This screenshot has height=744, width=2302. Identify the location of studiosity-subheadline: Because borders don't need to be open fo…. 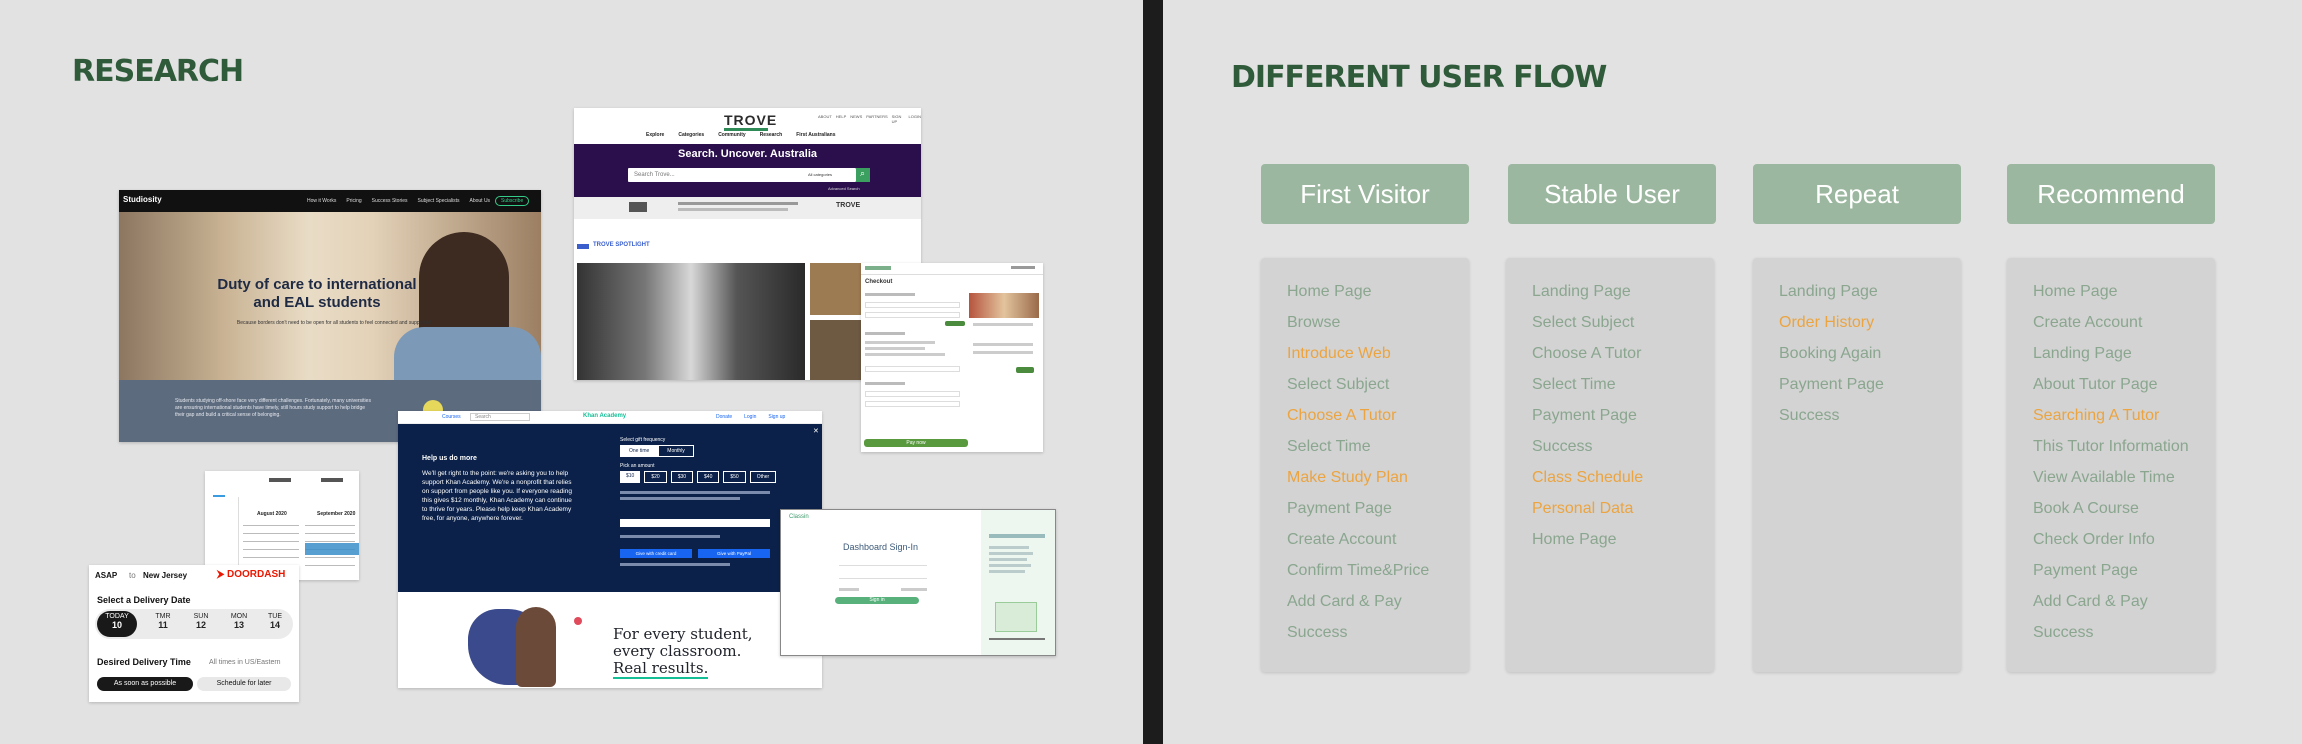
(334, 323).